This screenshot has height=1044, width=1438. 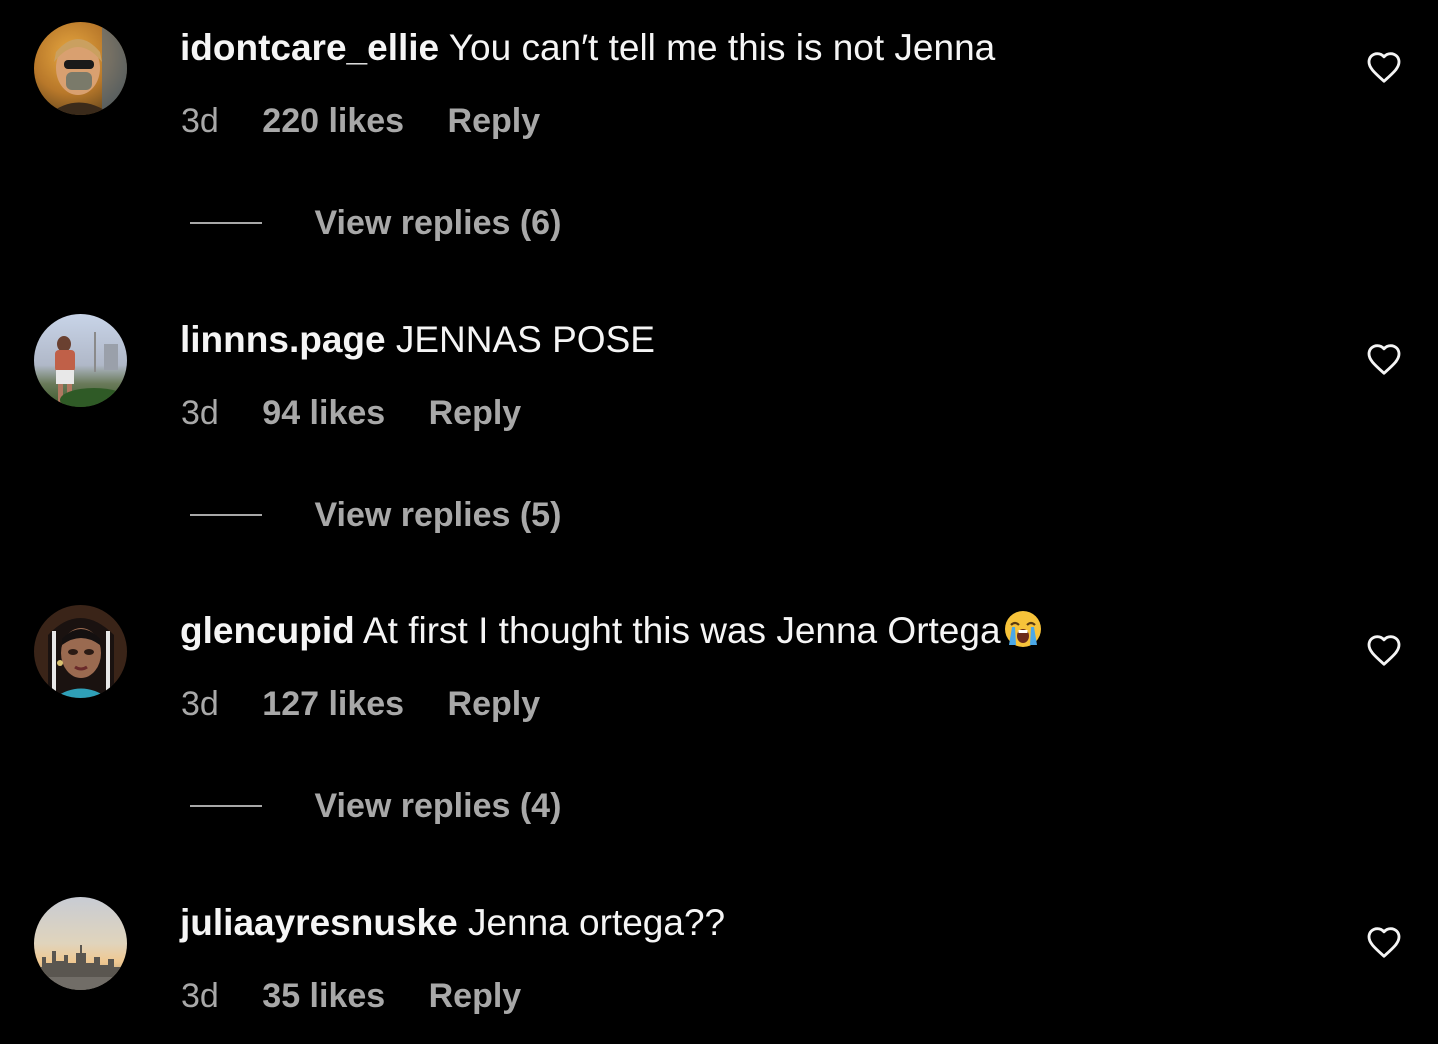 I want to click on comment-text: At first I thought this was Jenna Ortega, so click(x=681, y=630).